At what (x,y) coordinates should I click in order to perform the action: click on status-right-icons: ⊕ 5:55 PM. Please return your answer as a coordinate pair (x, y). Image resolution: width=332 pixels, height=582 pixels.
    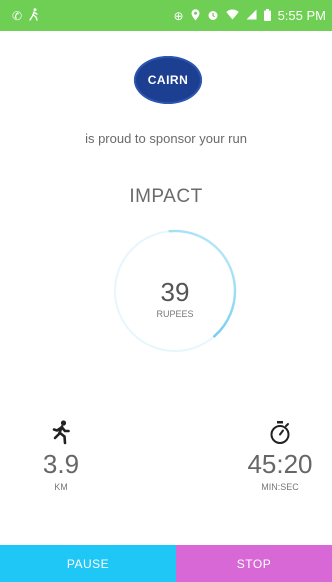
    Looking at the image, I should click on (250, 15).